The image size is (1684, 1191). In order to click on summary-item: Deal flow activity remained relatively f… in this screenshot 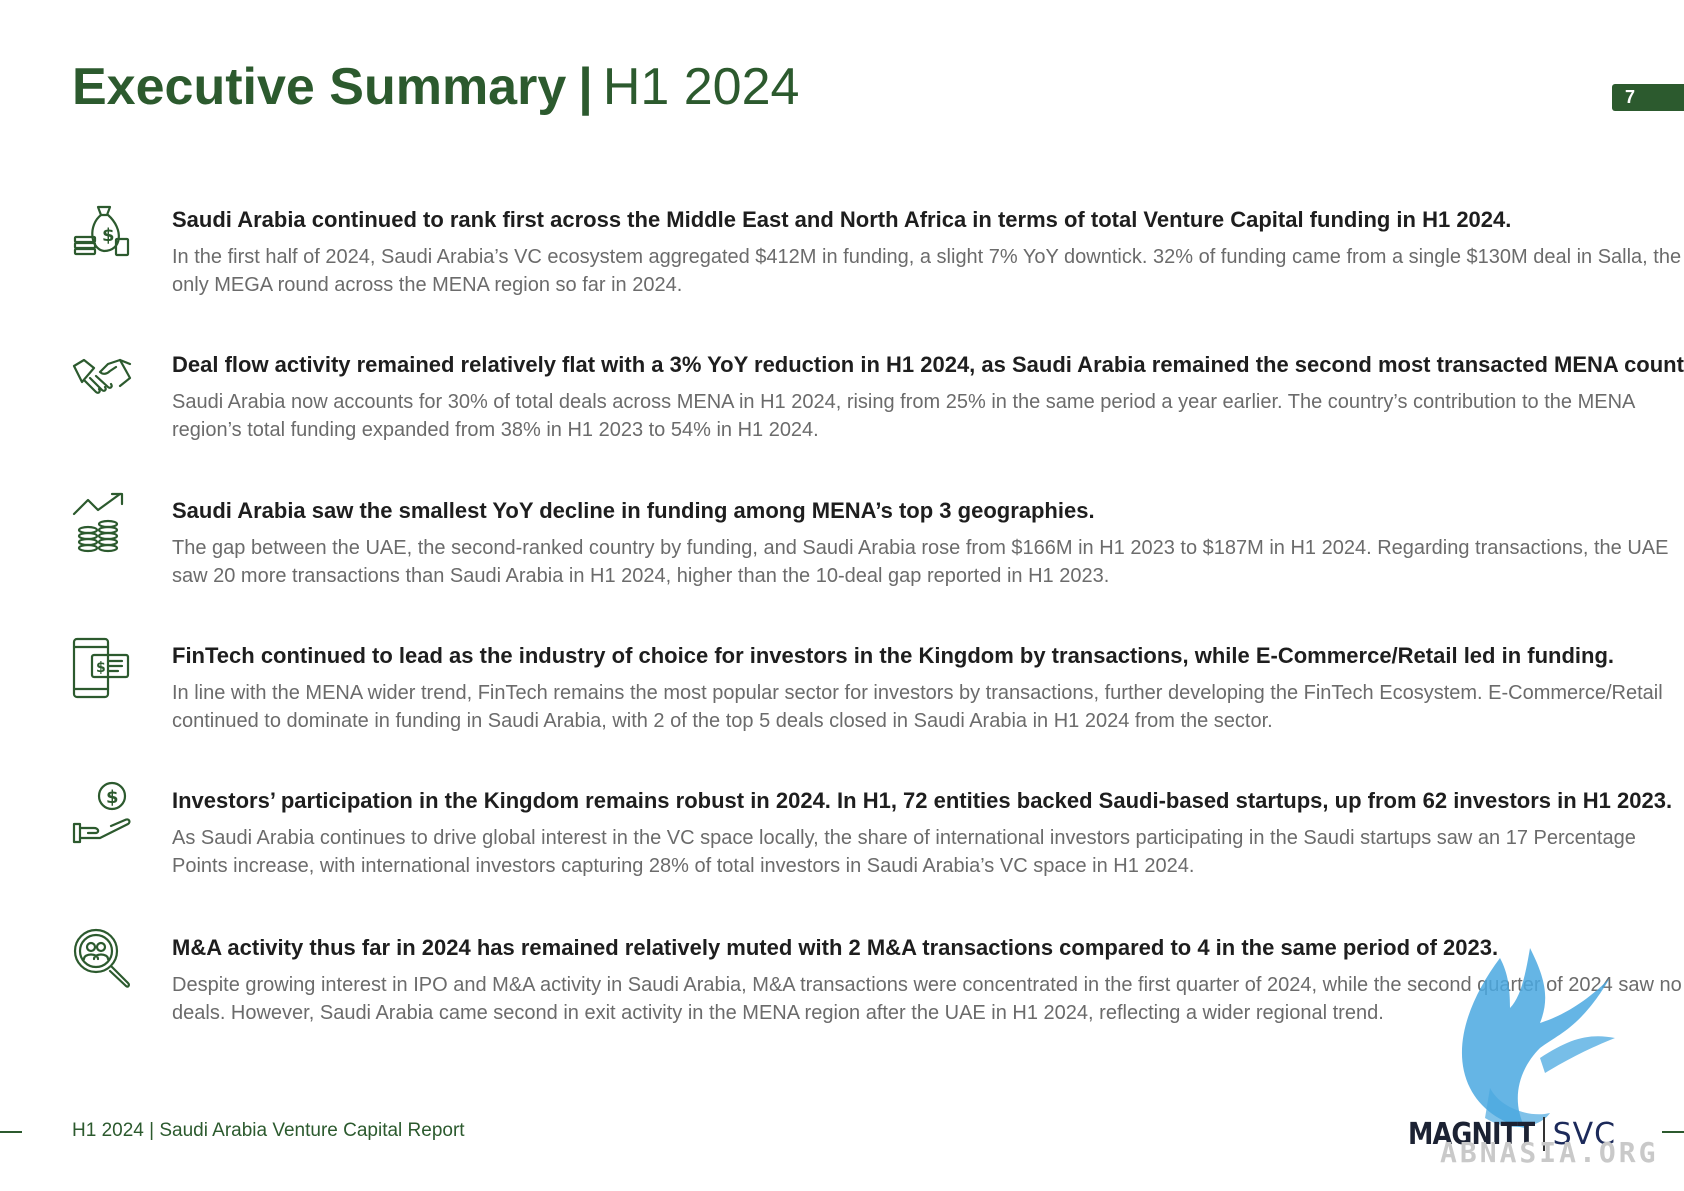, I will do `click(878, 405)`.